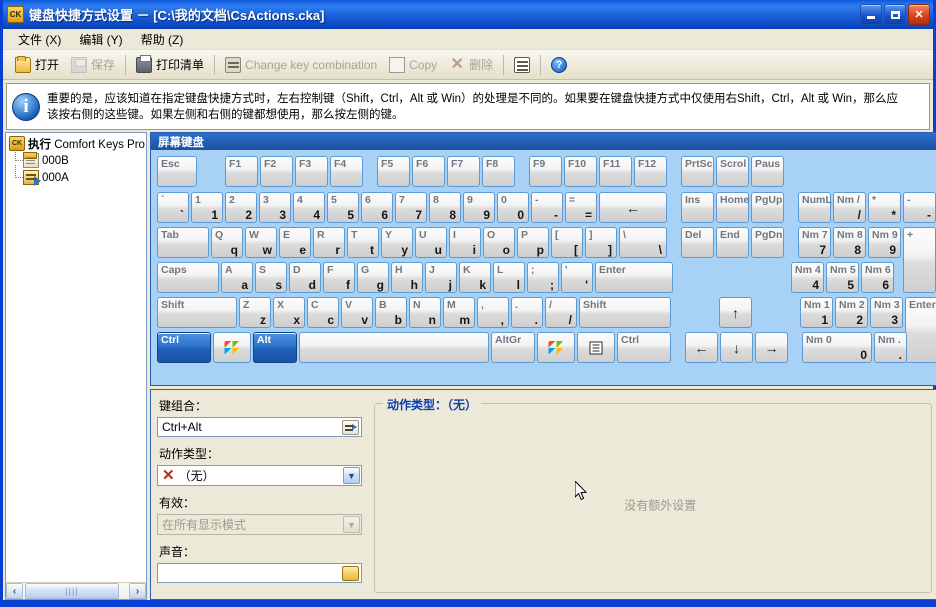 The height and width of the screenshot is (607, 936). Describe the element at coordinates (601, 242) in the screenshot. I see `key-blank: ]]` at that location.